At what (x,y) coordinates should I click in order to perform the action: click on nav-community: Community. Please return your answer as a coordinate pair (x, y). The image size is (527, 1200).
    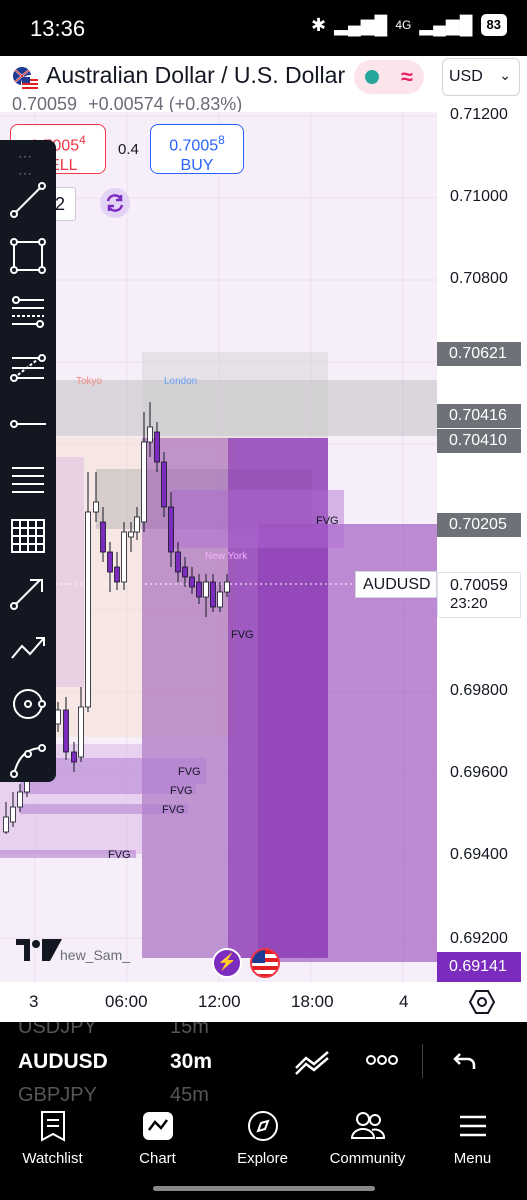
    Looking at the image, I should click on (367, 1138).